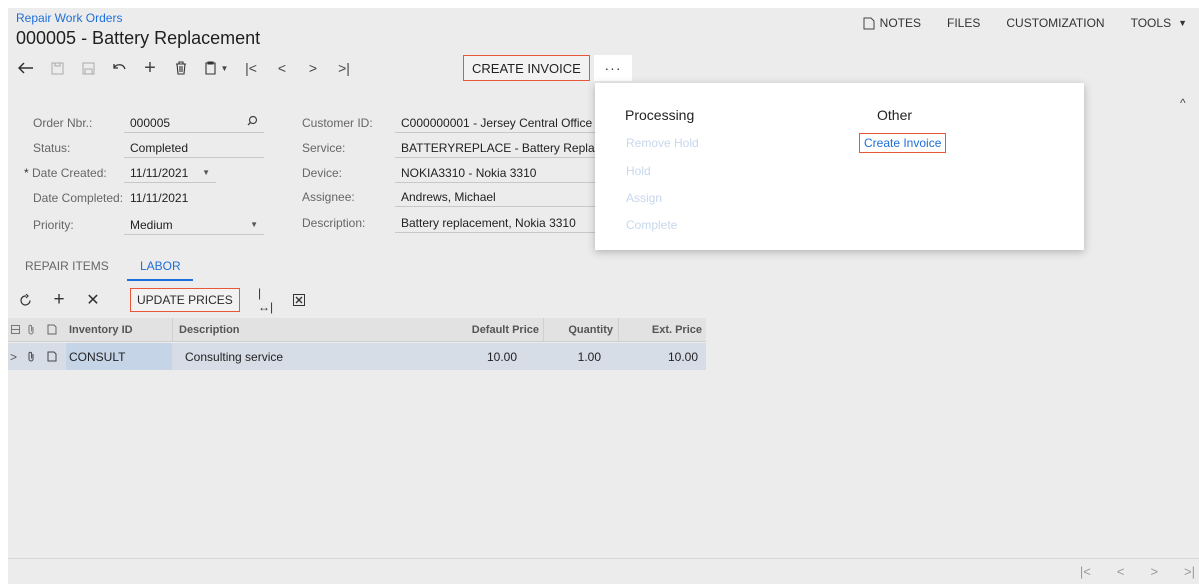  I want to click on tools-label: TOOLS, so click(1151, 23).